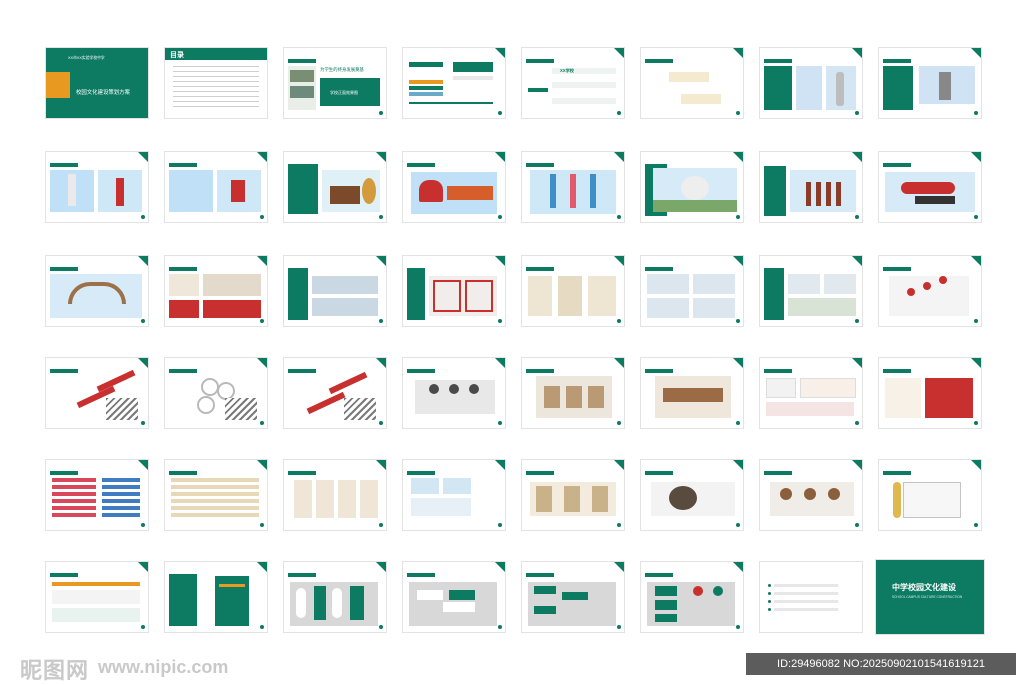  What do you see at coordinates (103, 93) in the screenshot?
I see `cover-title: 校园文化建设策划方案` at bounding box center [103, 93].